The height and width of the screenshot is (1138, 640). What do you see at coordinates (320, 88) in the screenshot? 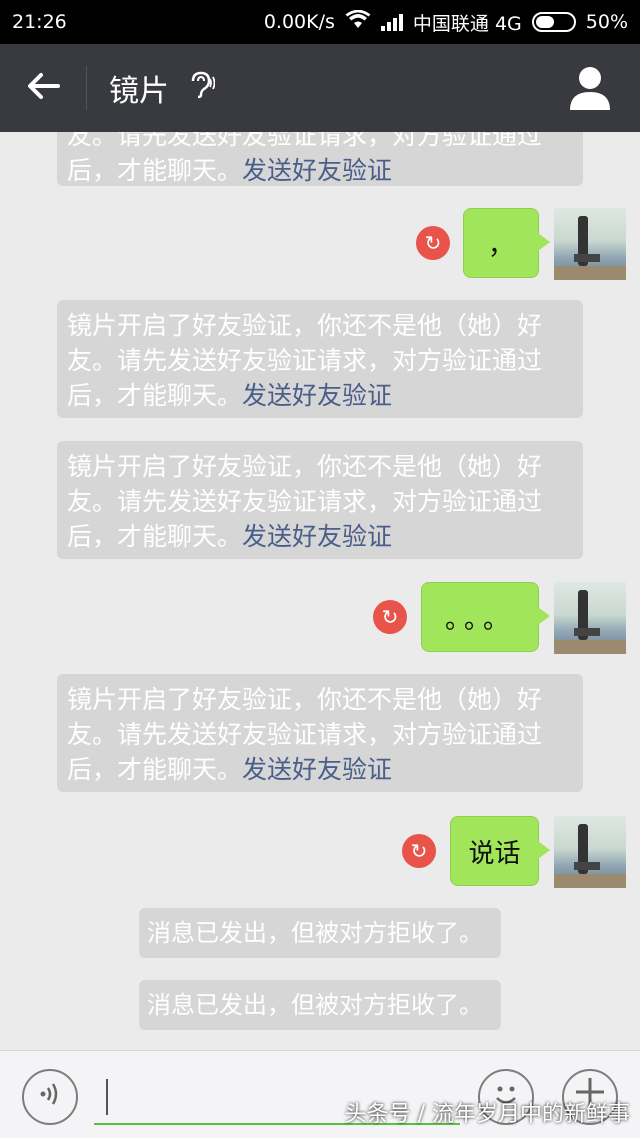
I see `chat-header: 镜片` at bounding box center [320, 88].